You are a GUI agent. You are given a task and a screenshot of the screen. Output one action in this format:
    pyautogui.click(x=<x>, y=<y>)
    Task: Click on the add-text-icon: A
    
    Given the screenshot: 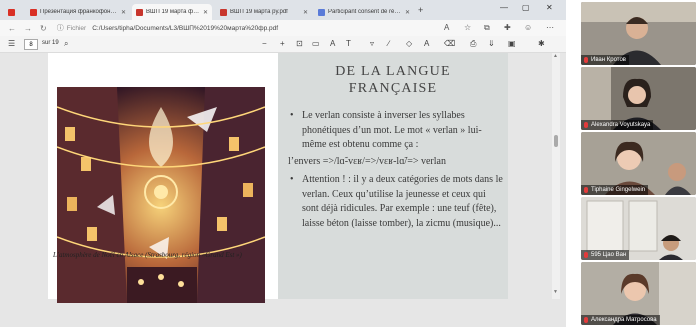 What is the action you would take?
    pyautogui.click(x=426, y=43)
    